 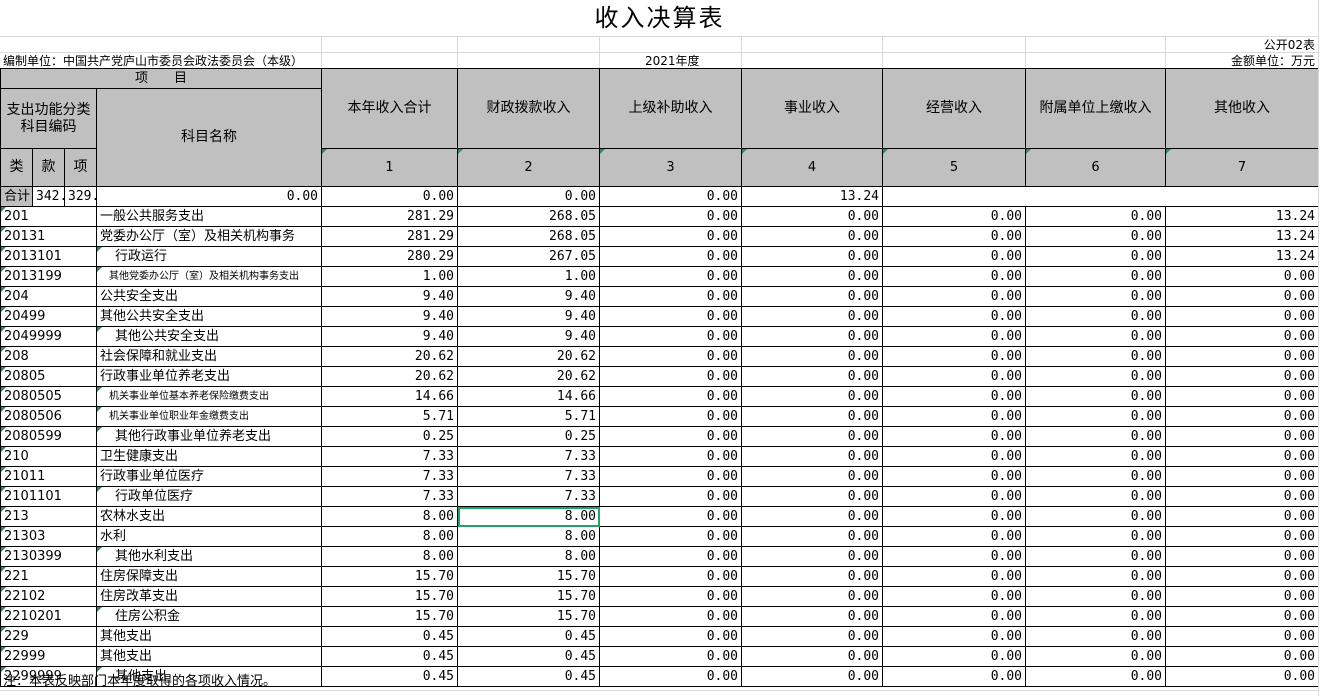 What do you see at coordinates (48, 616) in the screenshot?
I see `row-code: 2210201` at bounding box center [48, 616].